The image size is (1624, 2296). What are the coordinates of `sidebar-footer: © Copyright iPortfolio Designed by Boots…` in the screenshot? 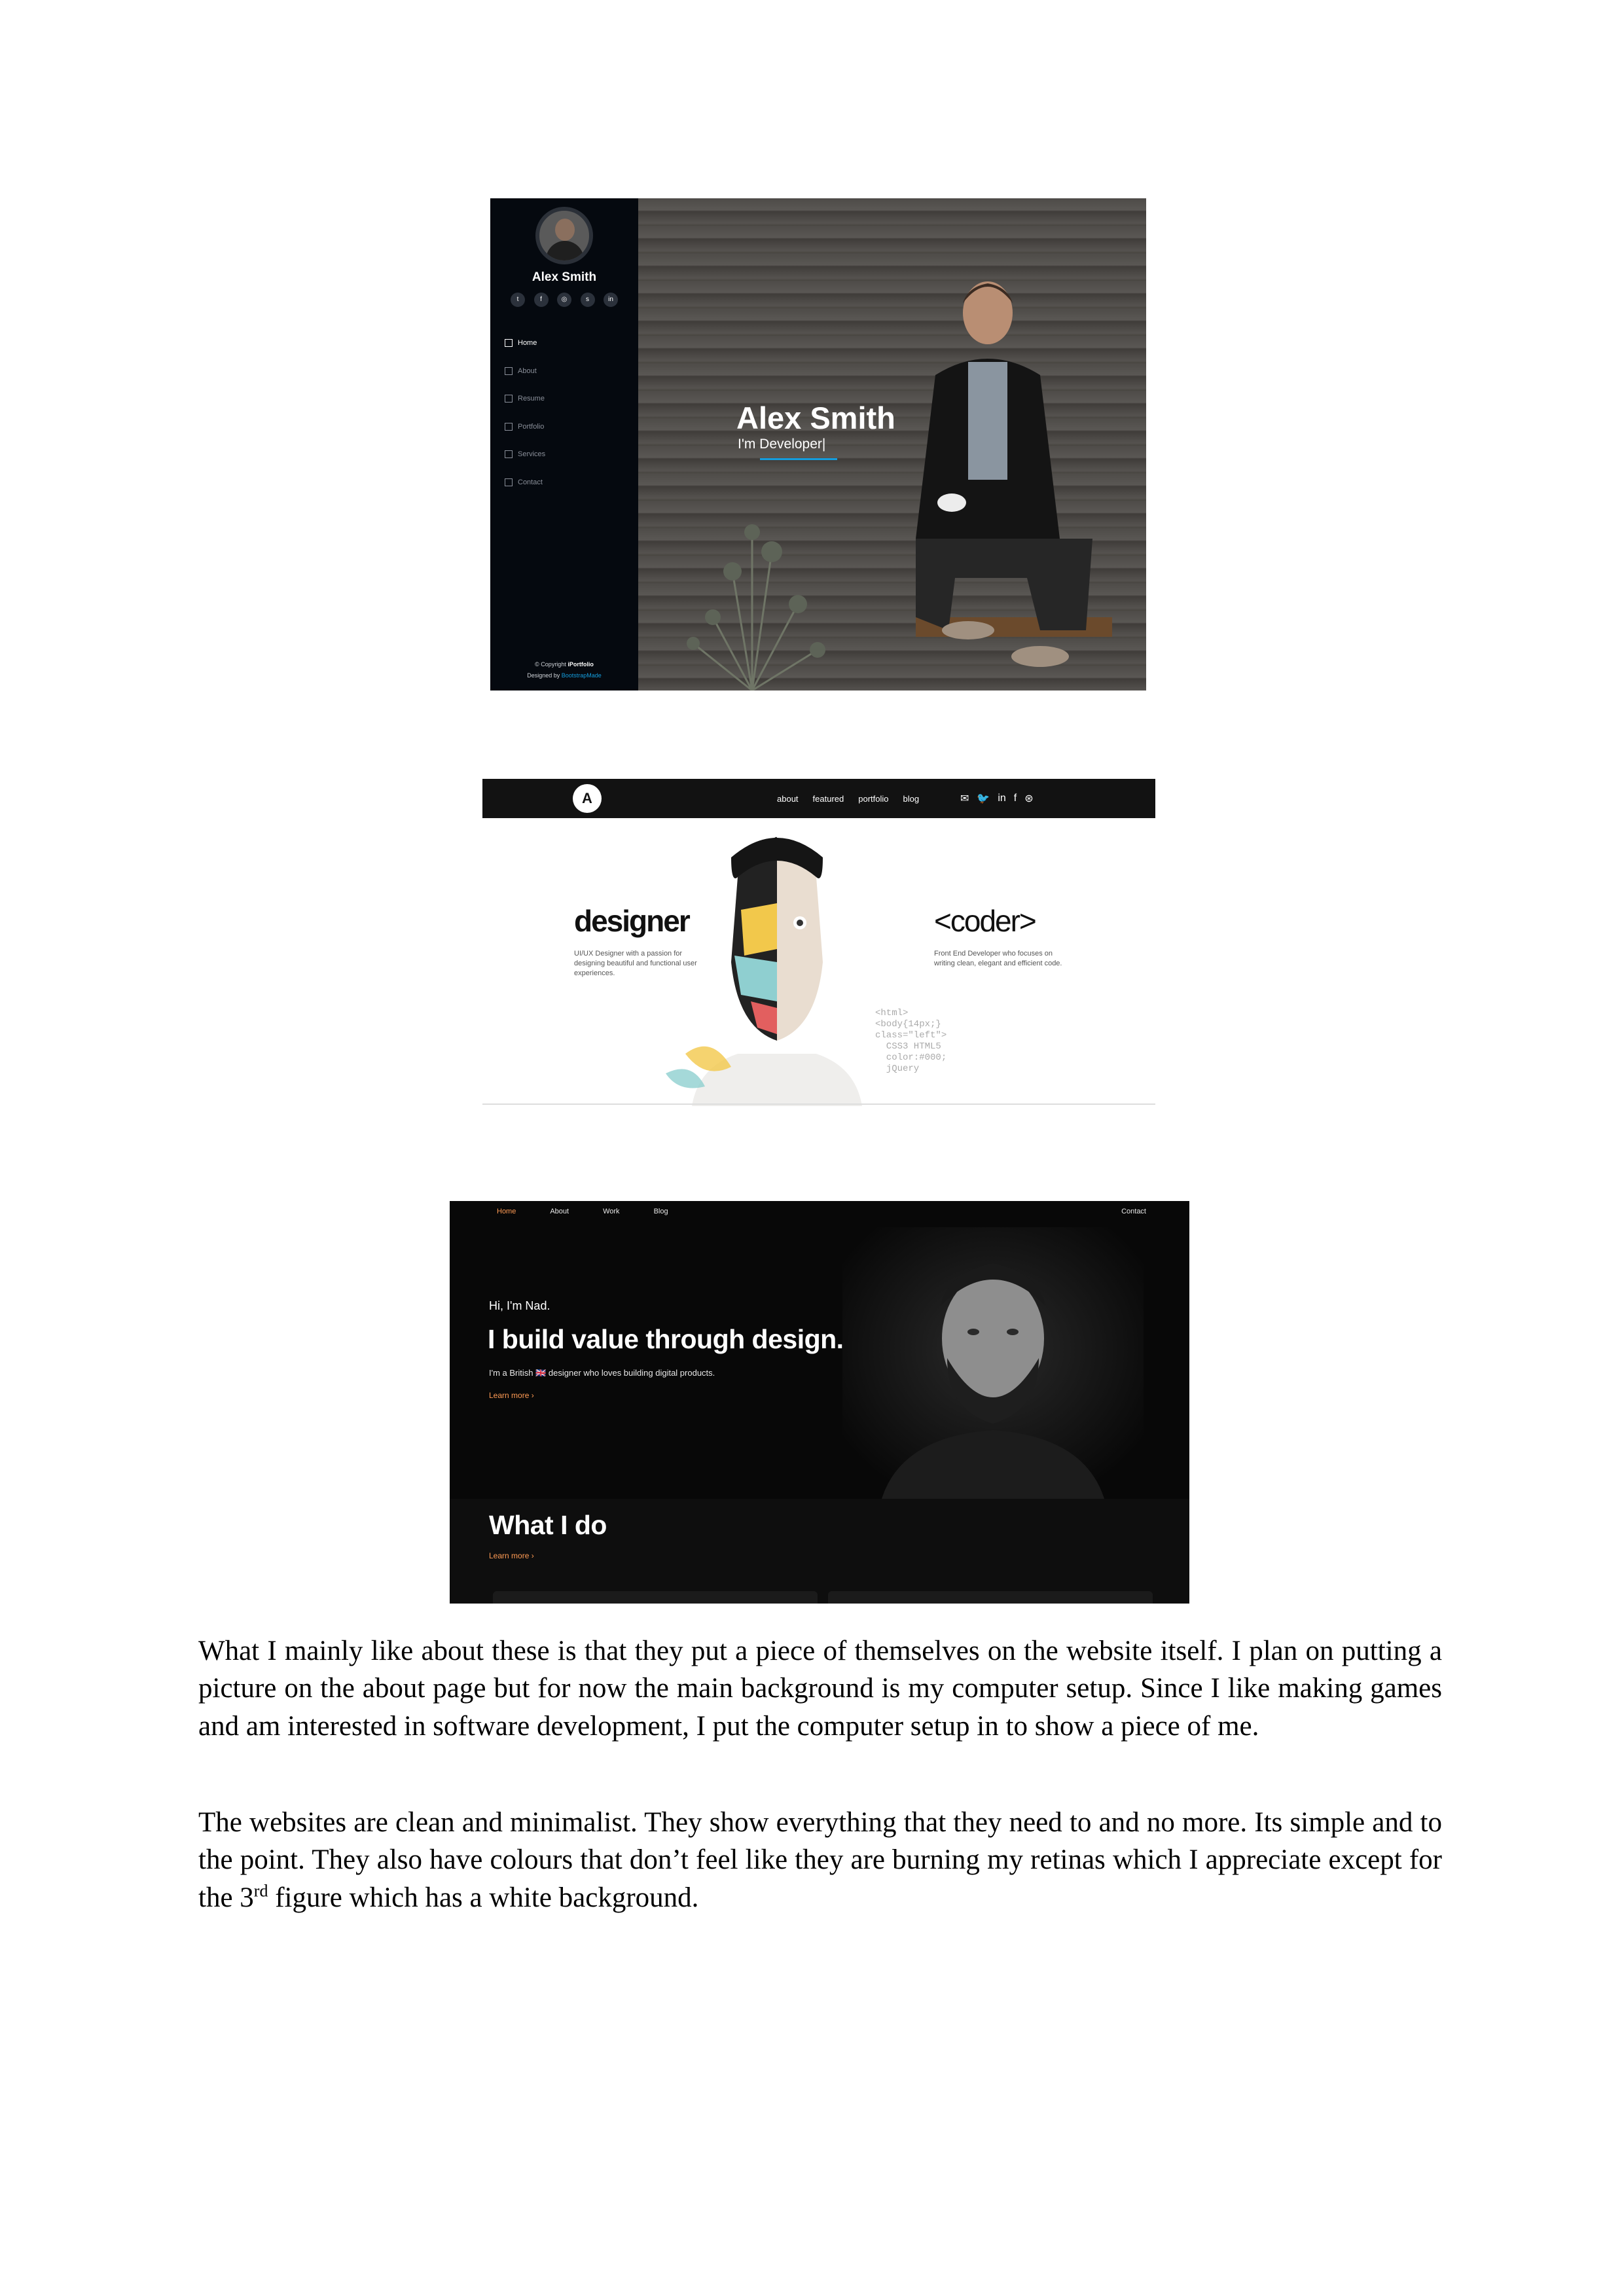 It's located at (564, 670).